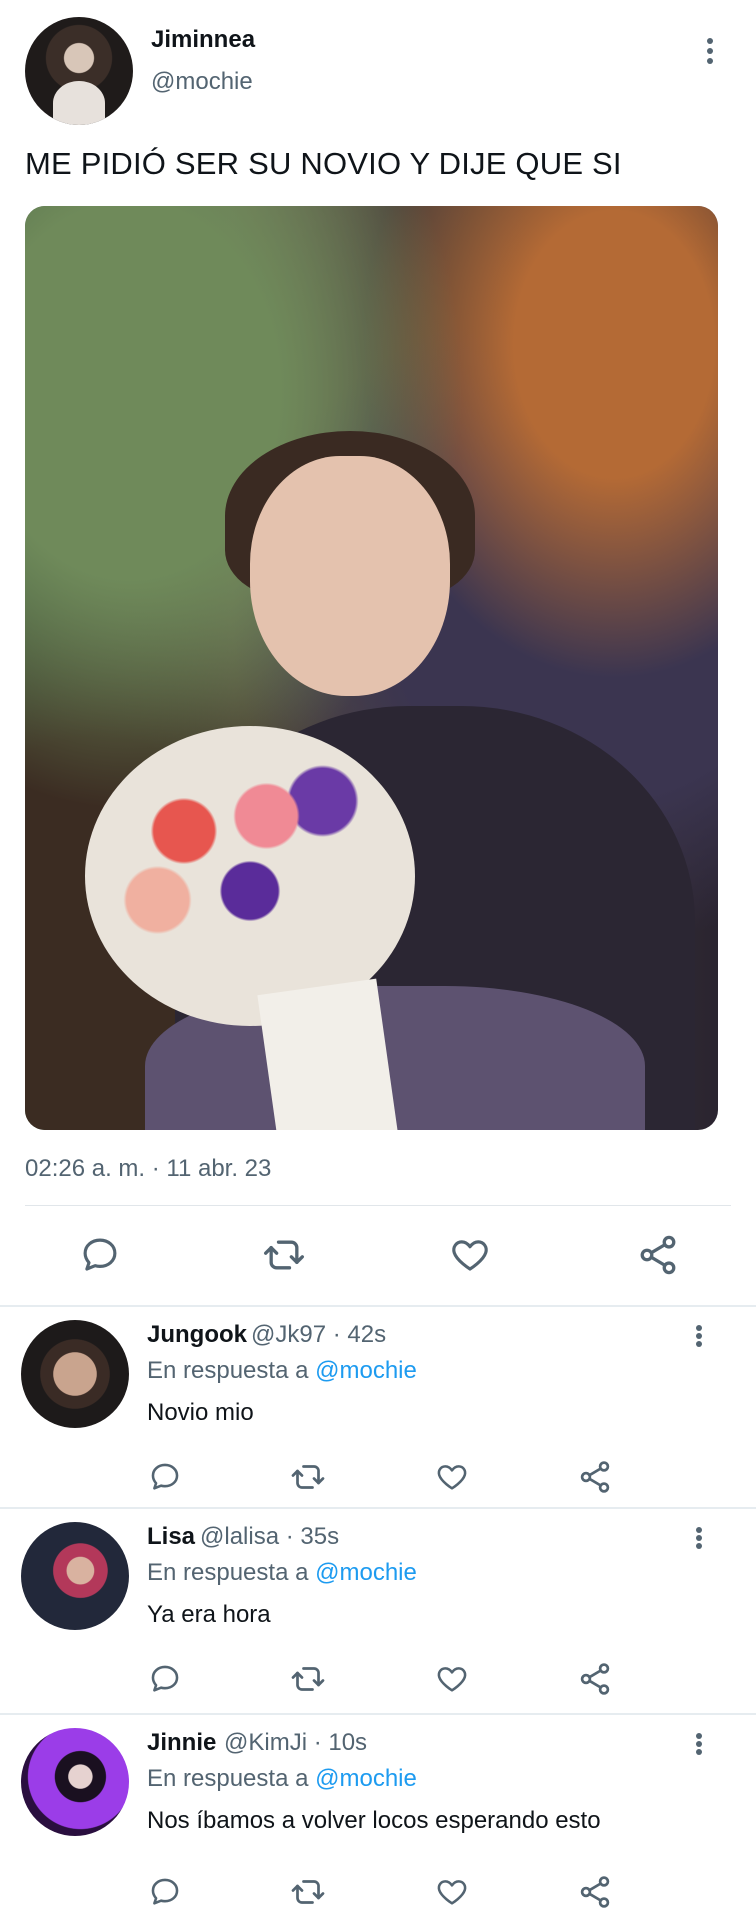 This screenshot has width=756, height=1920. What do you see at coordinates (203, 40) in the screenshot?
I see `display-name: Jiminnea` at bounding box center [203, 40].